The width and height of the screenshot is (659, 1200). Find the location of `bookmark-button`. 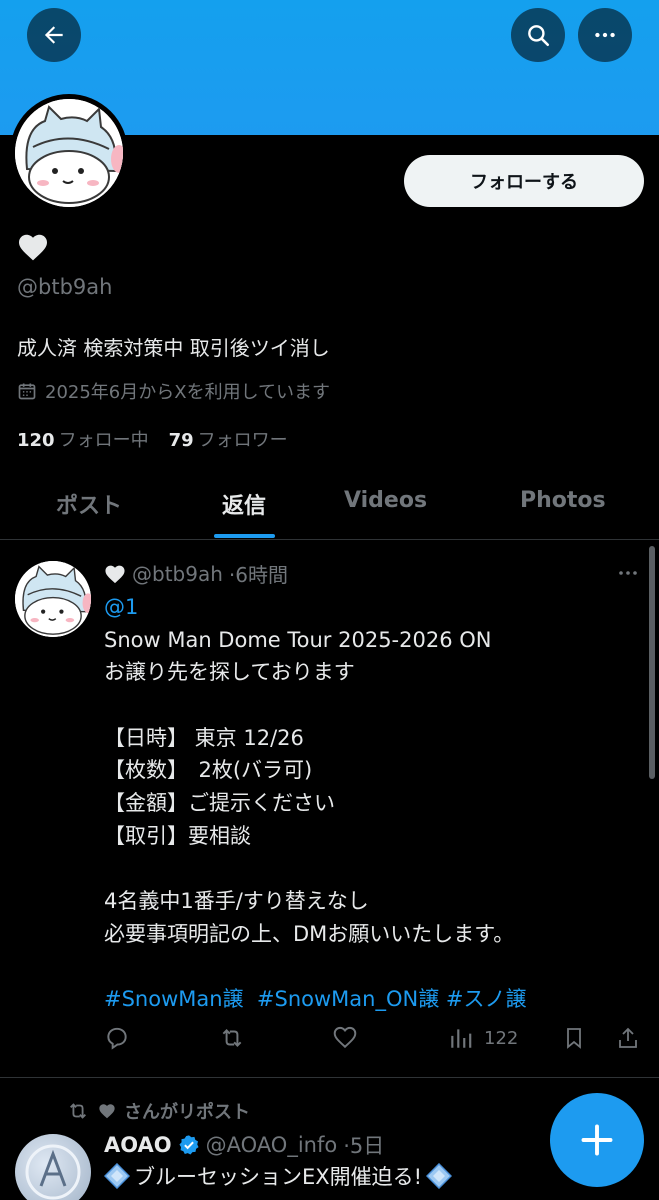

bookmark-button is located at coordinates (574, 1038).